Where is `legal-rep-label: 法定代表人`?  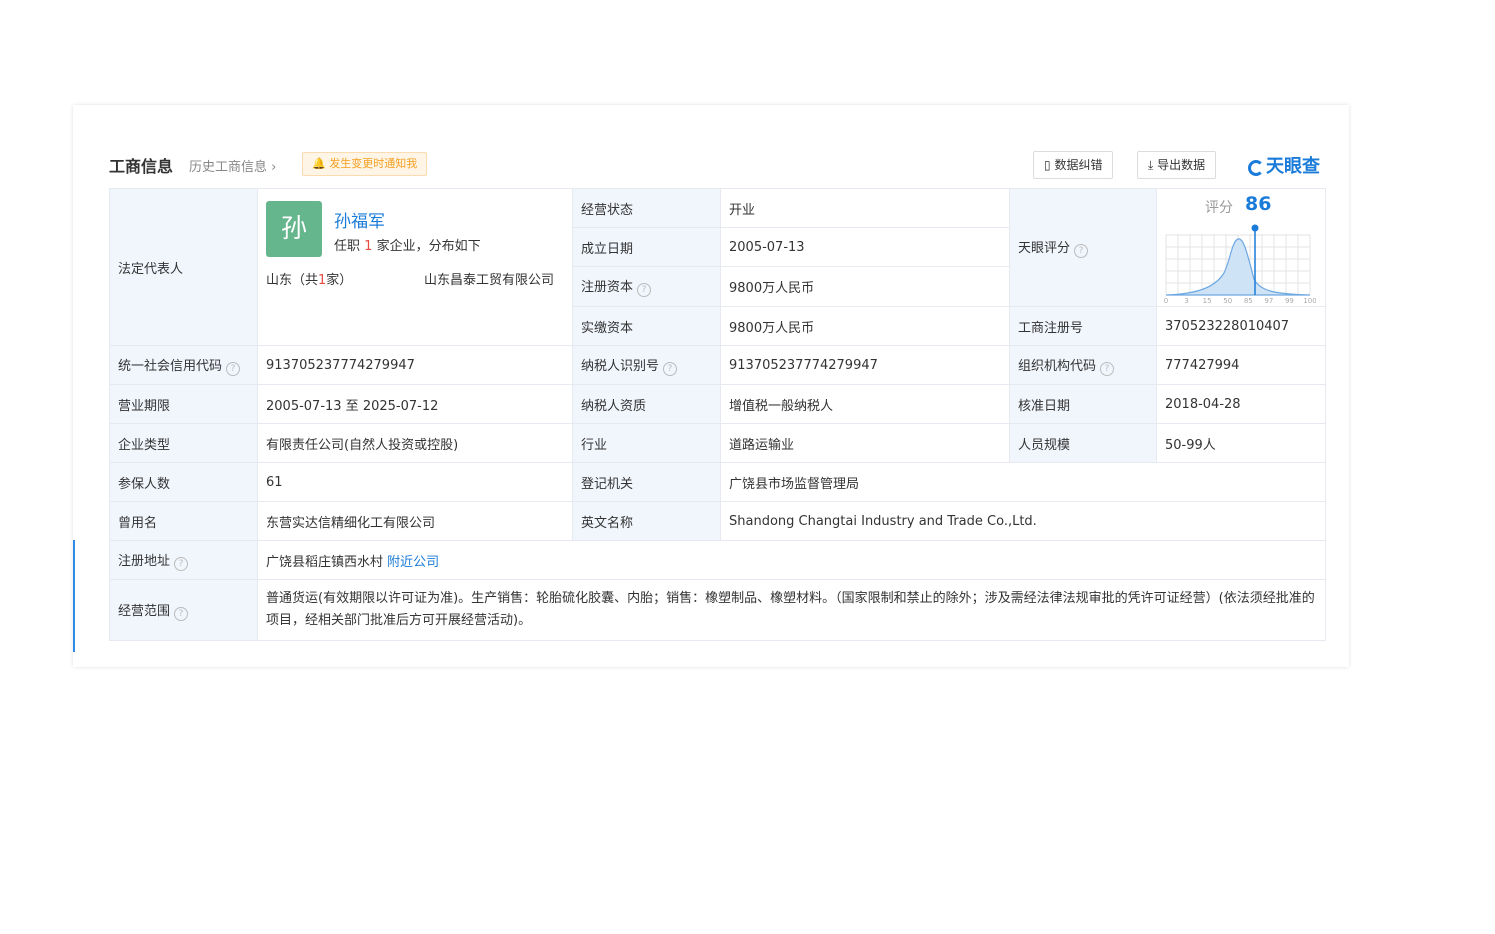
legal-rep-label: 法定代表人 is located at coordinates (183, 267).